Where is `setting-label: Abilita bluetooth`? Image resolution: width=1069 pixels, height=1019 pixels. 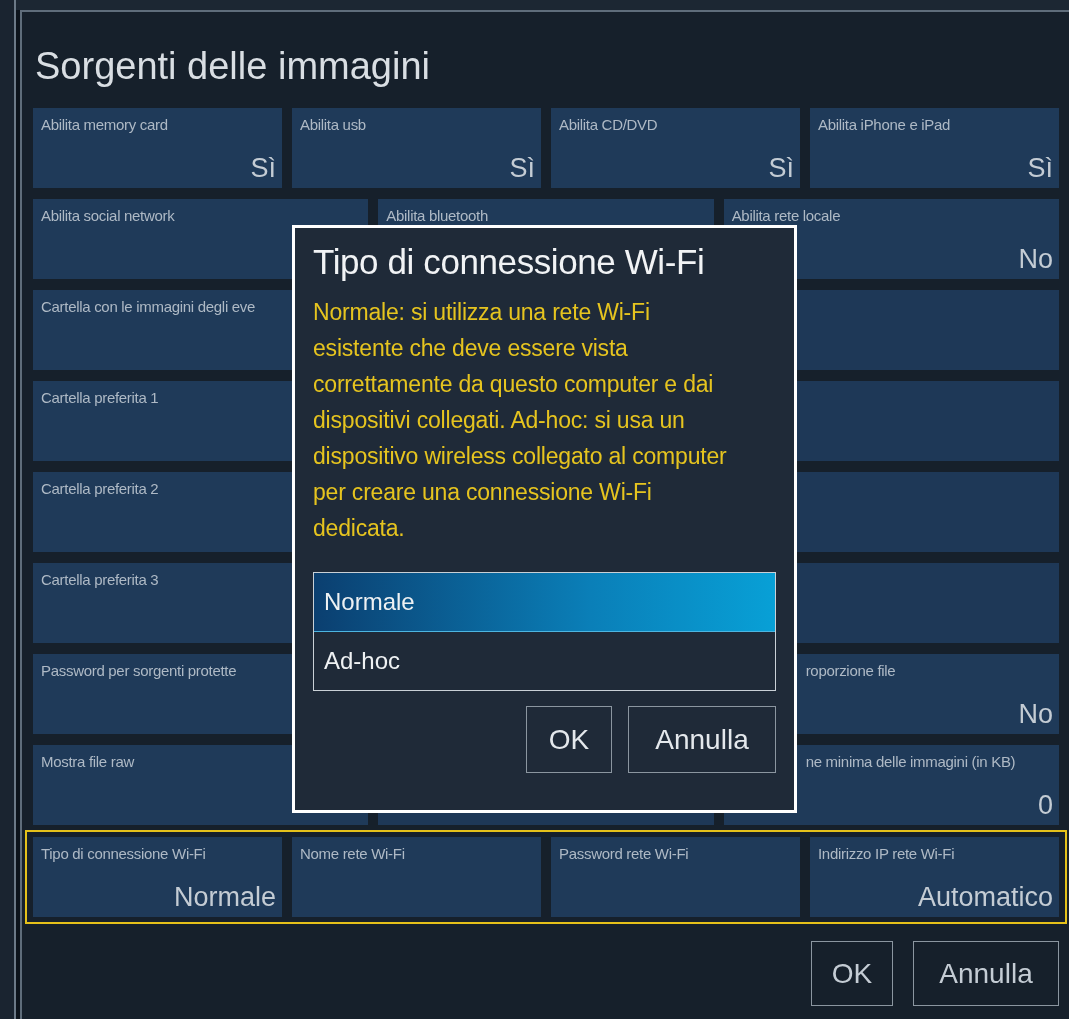
setting-label: Abilita bluetooth is located at coordinates (437, 215).